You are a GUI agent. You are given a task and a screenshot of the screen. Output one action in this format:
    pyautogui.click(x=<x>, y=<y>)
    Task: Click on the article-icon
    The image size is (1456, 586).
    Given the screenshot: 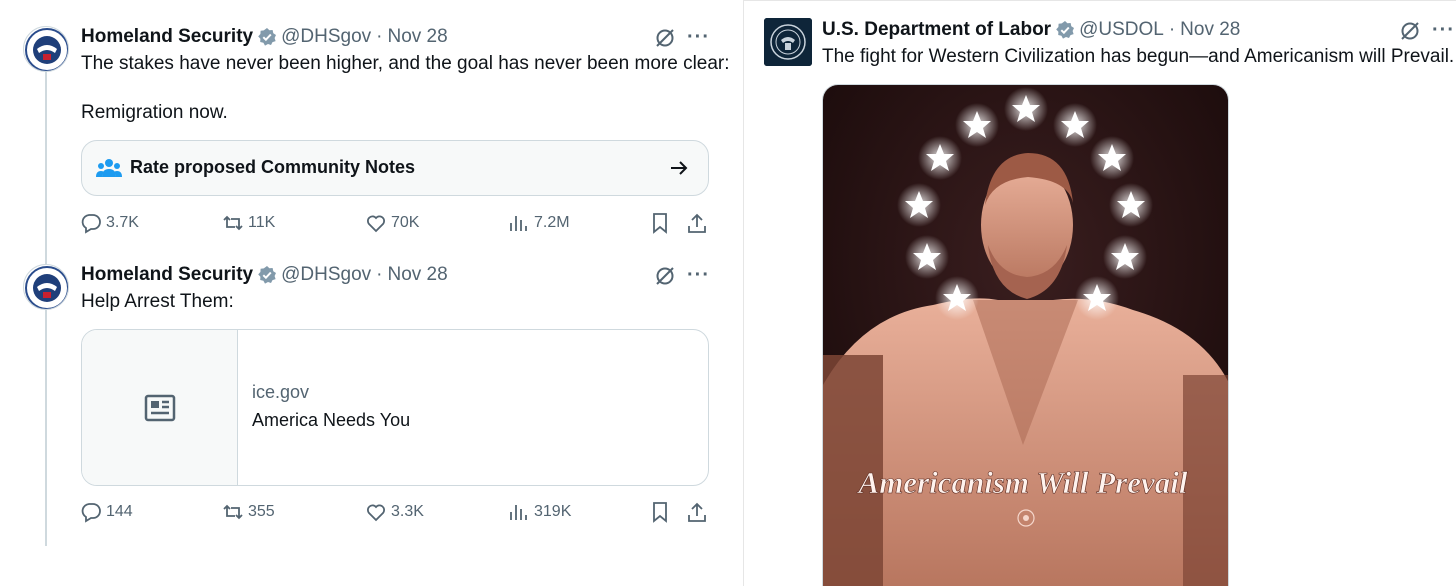 What is the action you would take?
    pyautogui.click(x=160, y=408)
    